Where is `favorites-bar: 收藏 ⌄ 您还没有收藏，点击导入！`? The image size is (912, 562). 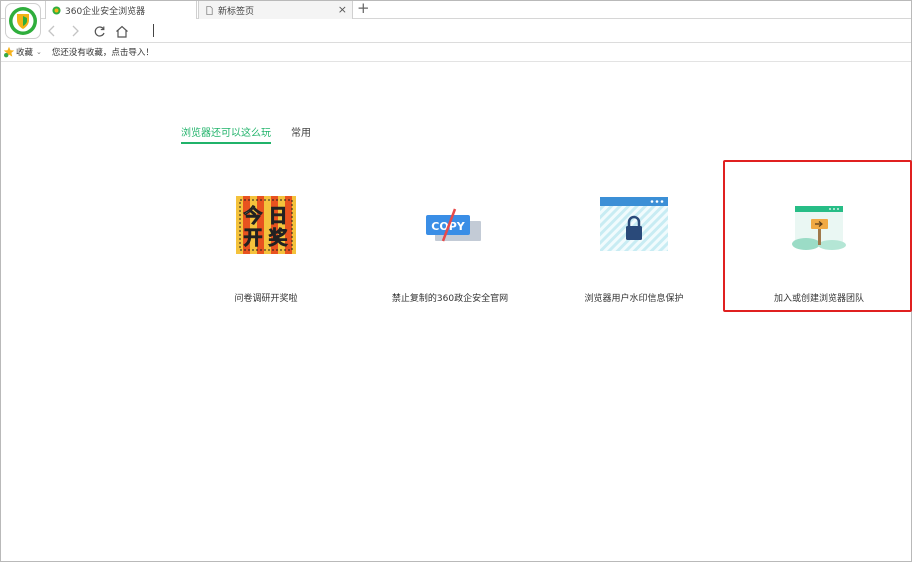
favorites-bar: 收藏 ⌄ 您还没有收藏，点击导入！ is located at coordinates (456, 52).